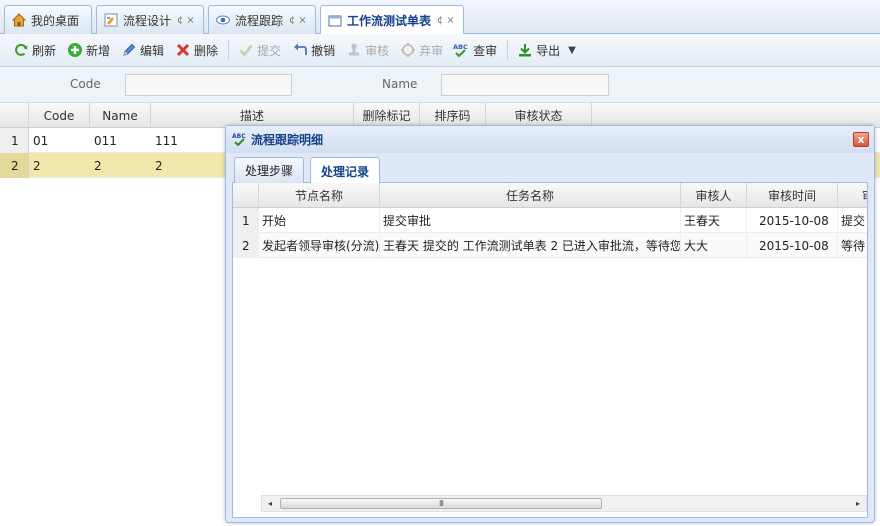 Image resolution: width=880 pixels, height=526 pixels. What do you see at coordinates (861, 139) in the screenshot?
I see `close-icon: x` at bounding box center [861, 139].